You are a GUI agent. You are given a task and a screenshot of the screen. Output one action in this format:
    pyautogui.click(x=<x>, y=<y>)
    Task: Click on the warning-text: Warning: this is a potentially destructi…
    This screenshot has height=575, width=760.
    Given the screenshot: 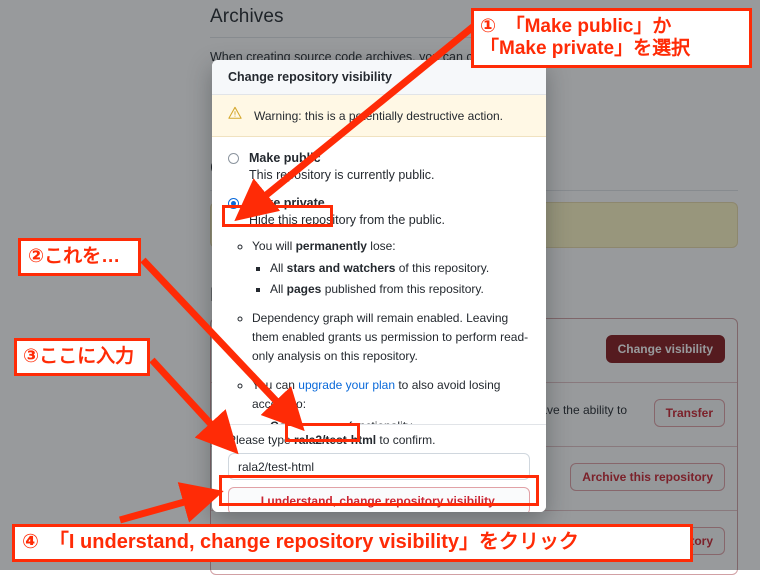 What is the action you would take?
    pyautogui.click(x=379, y=115)
    